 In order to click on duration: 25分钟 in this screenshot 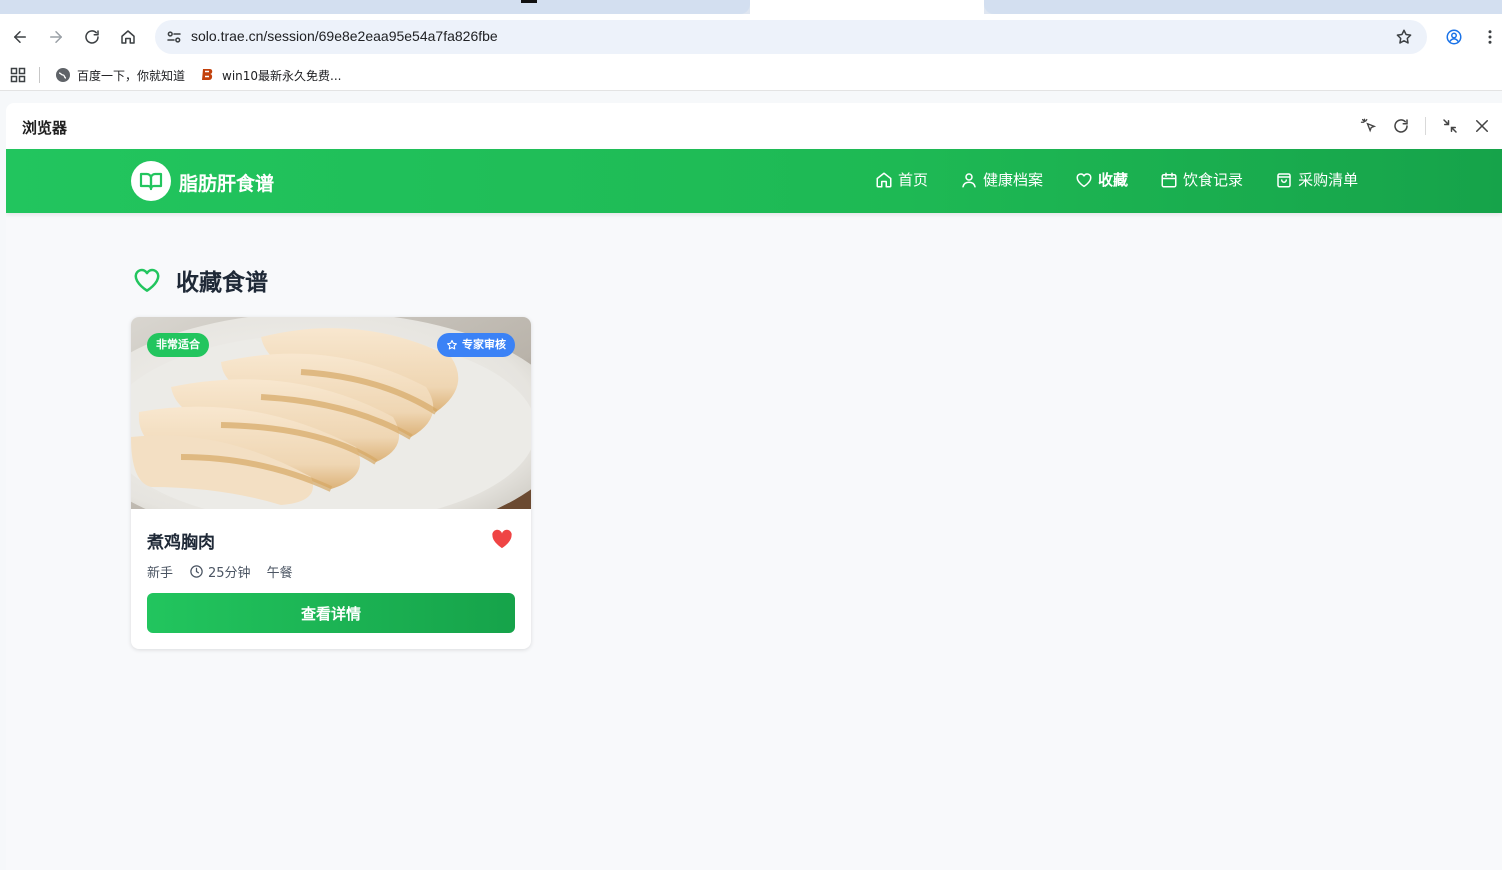, I will do `click(220, 571)`.